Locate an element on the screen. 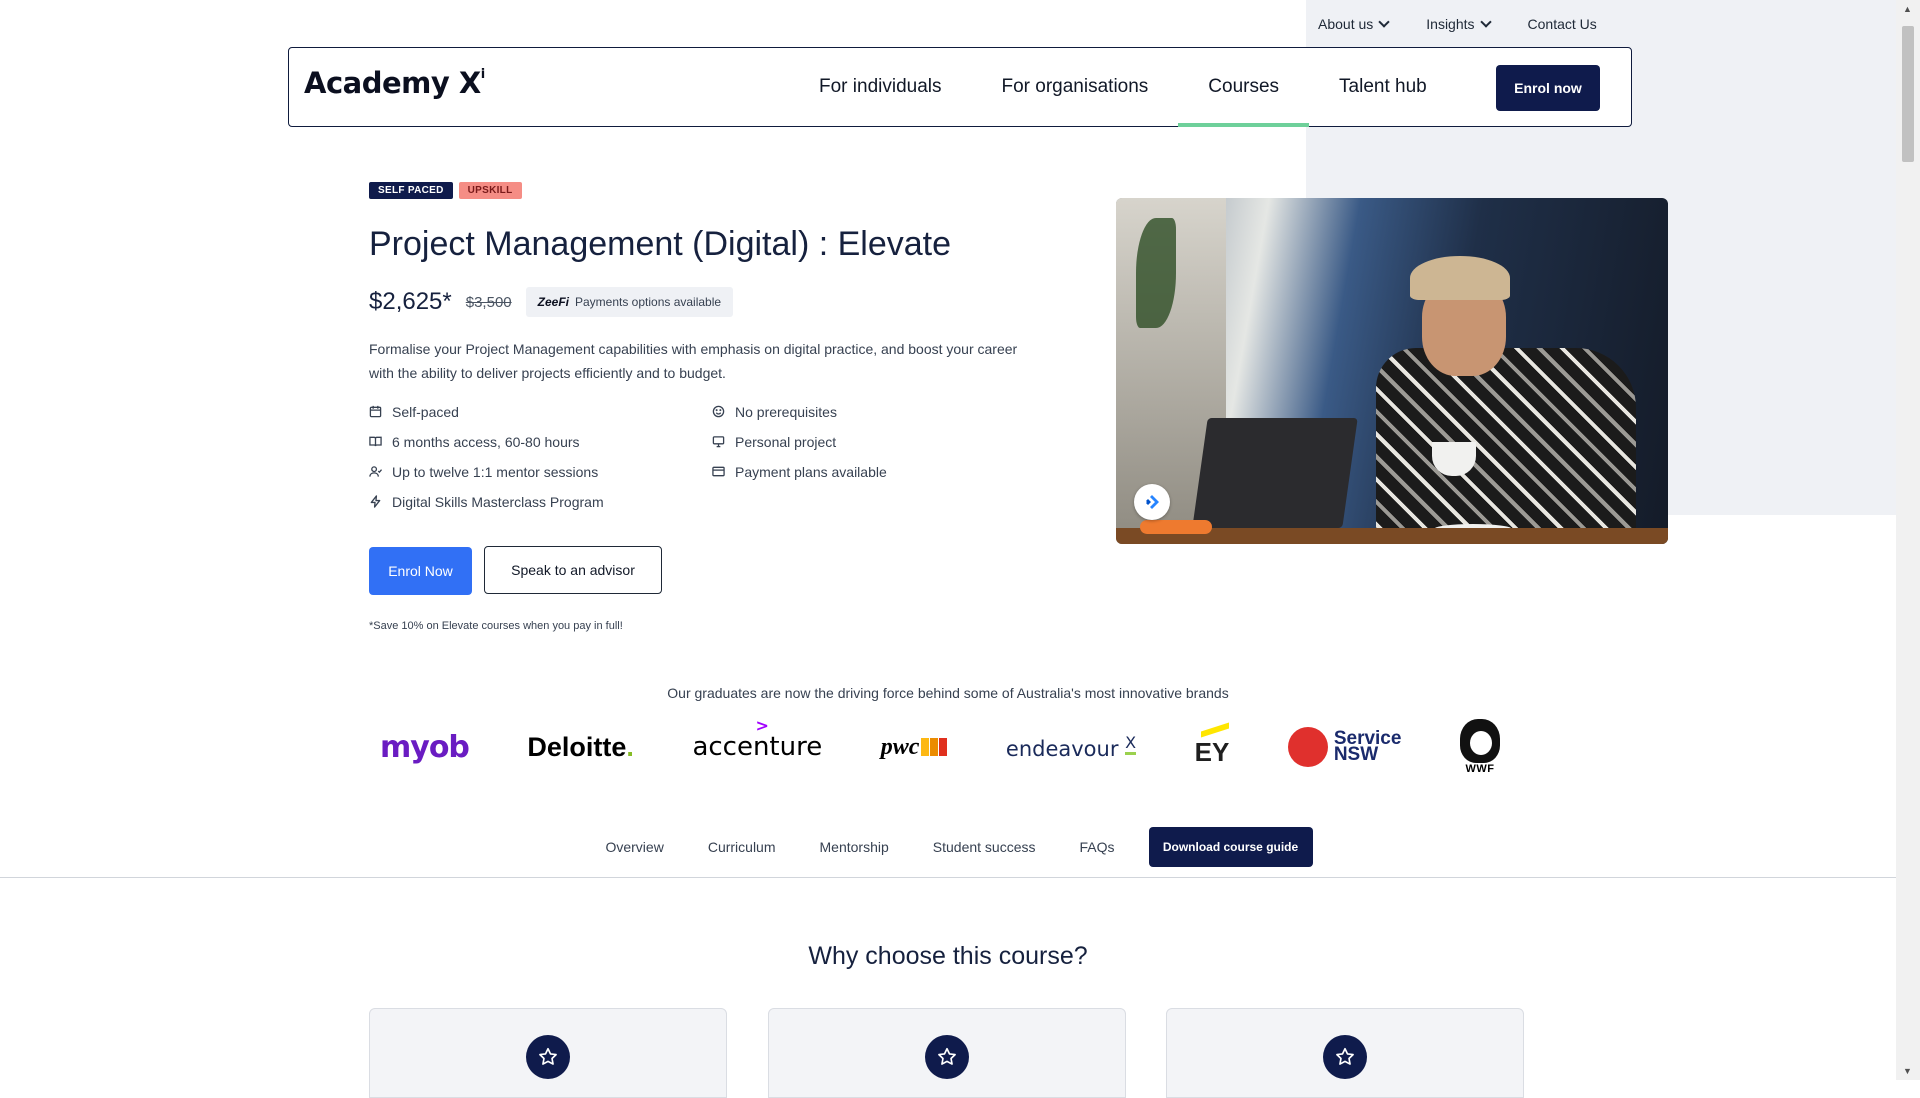 The width and height of the screenshot is (1920, 1098). payment-options-text: Payments options available is located at coordinates (648, 302).